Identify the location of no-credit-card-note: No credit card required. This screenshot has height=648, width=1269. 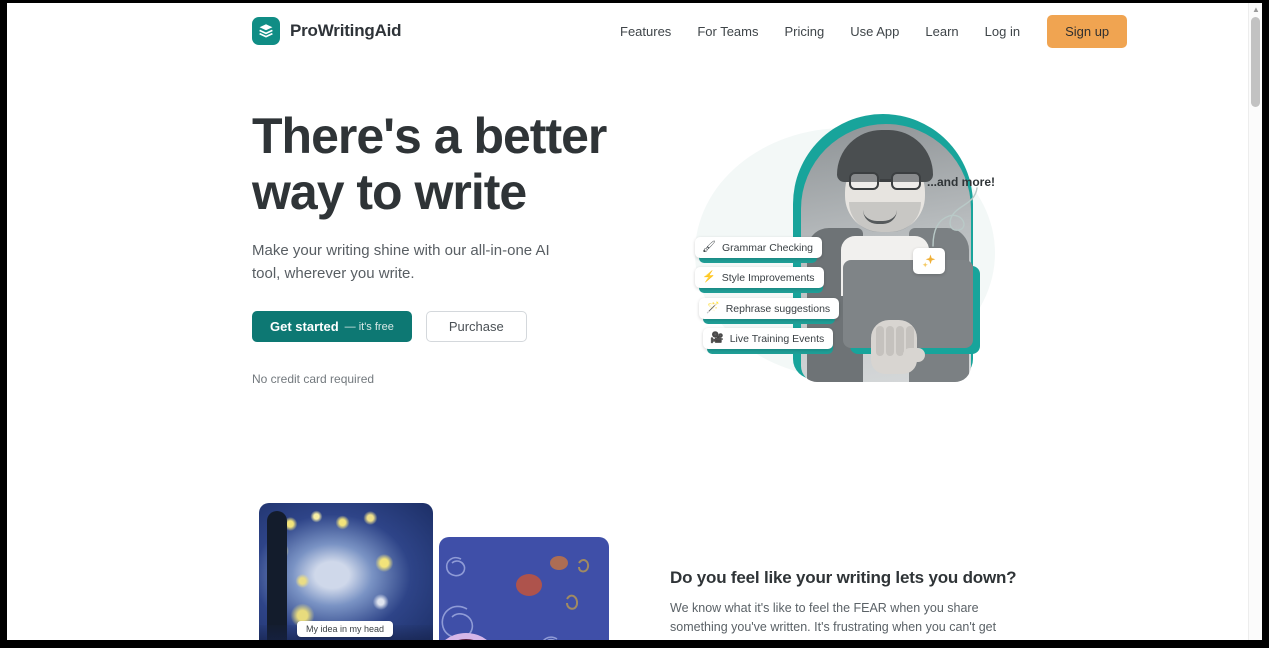
(313, 379).